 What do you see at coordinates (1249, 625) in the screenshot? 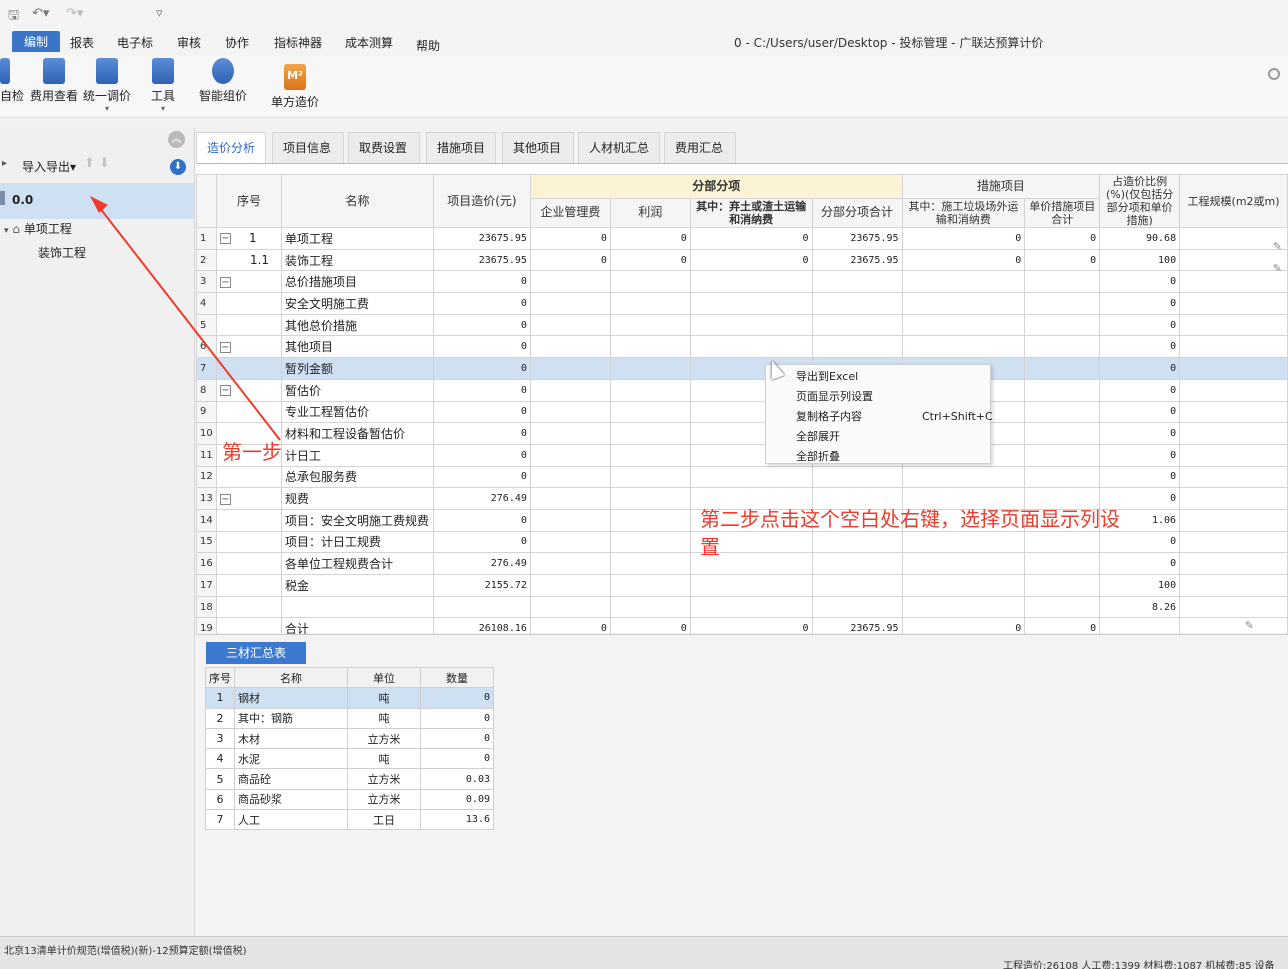
I see `edit-pencil-icon: ✎` at bounding box center [1249, 625].